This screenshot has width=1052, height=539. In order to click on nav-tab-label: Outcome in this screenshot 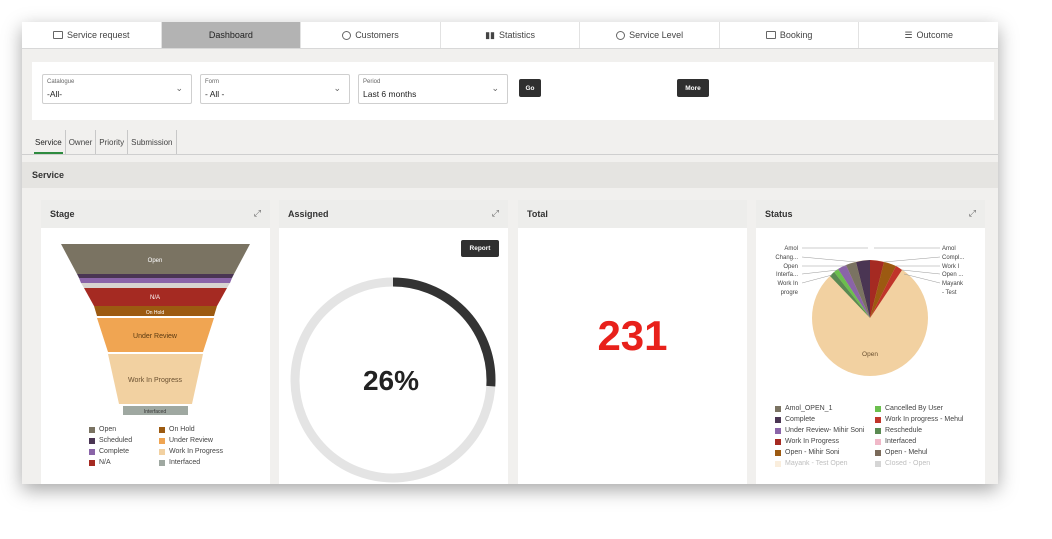, I will do `click(935, 35)`.